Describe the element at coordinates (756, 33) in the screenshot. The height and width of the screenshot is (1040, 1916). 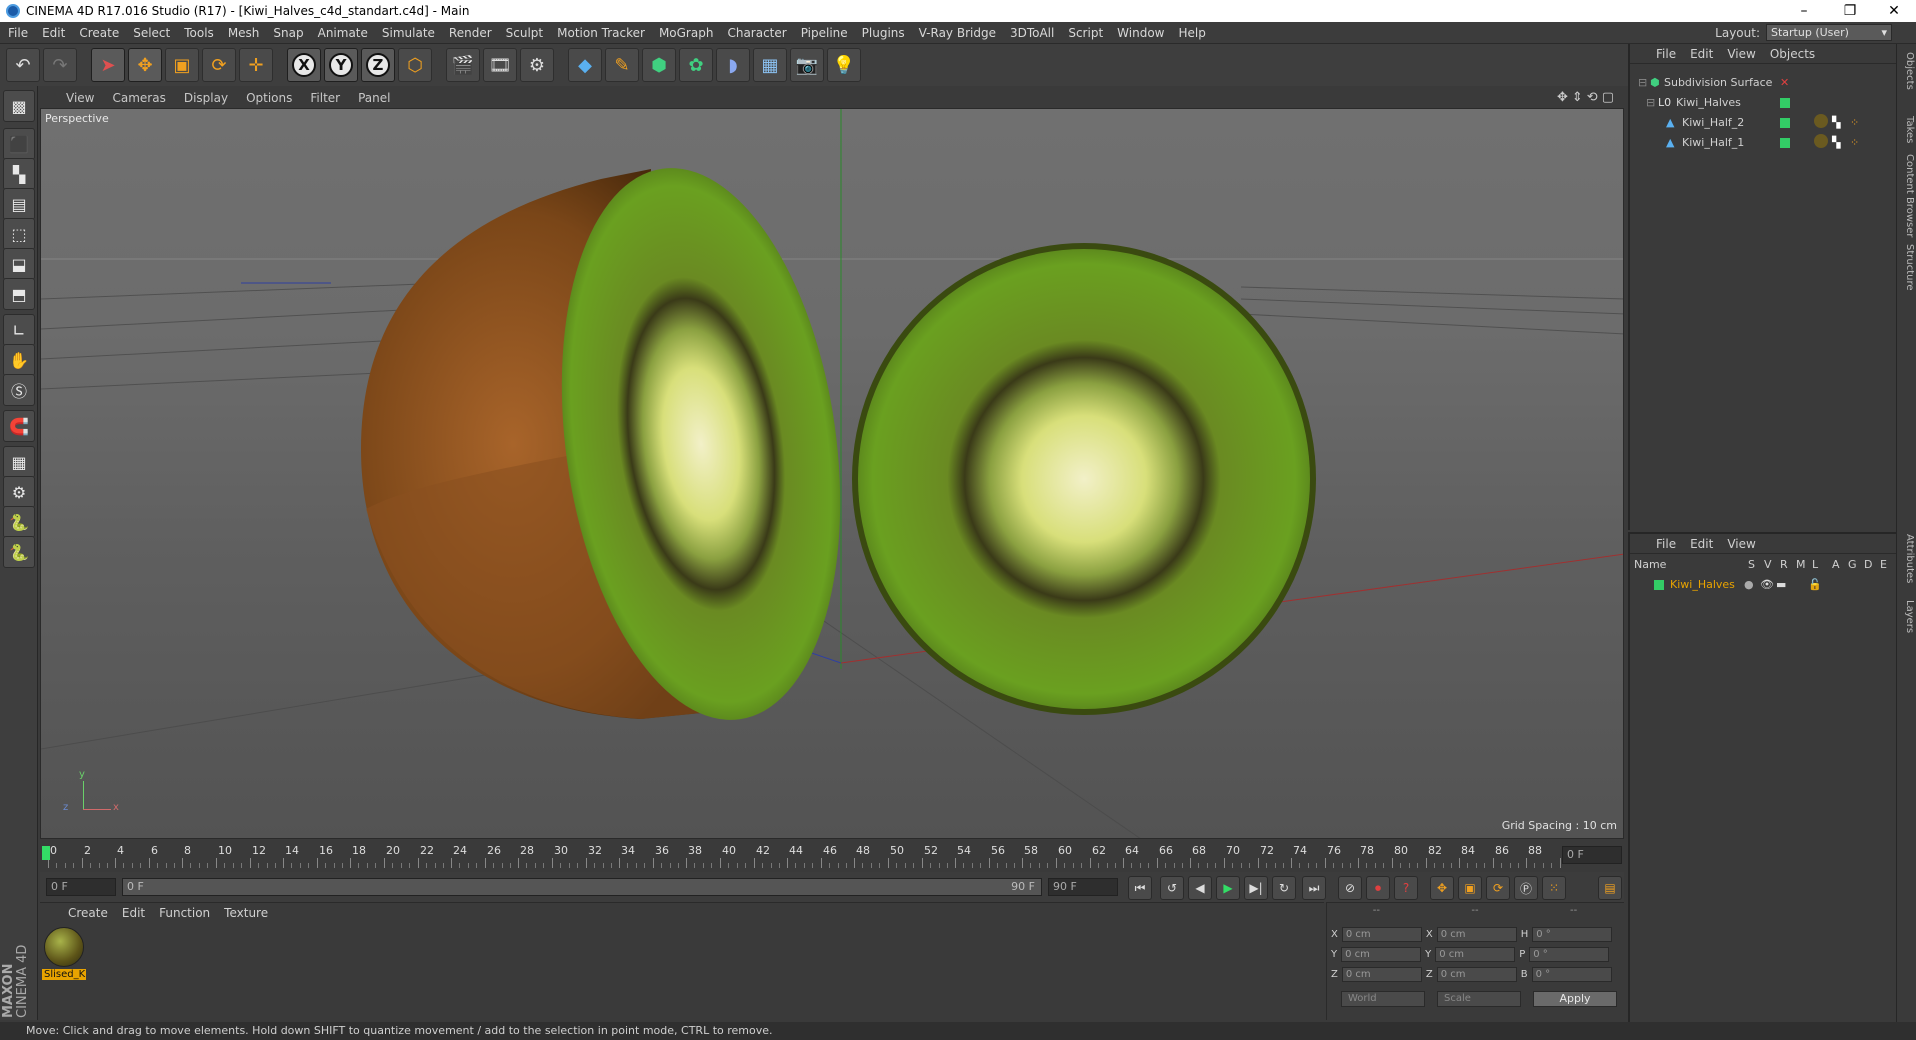
I see `menu-character: Character` at that location.